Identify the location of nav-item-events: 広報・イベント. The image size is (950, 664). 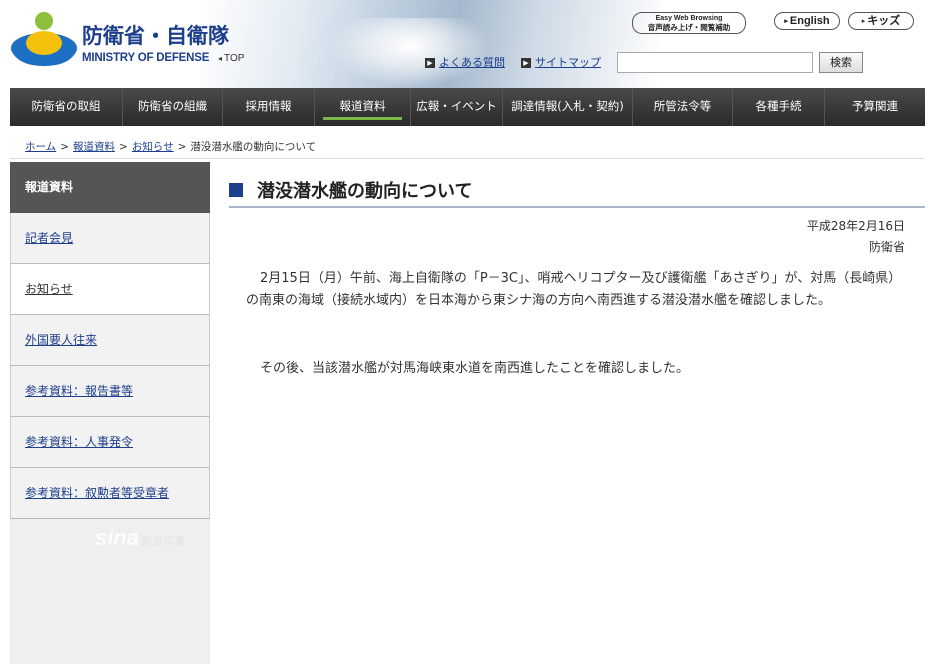
(457, 107).